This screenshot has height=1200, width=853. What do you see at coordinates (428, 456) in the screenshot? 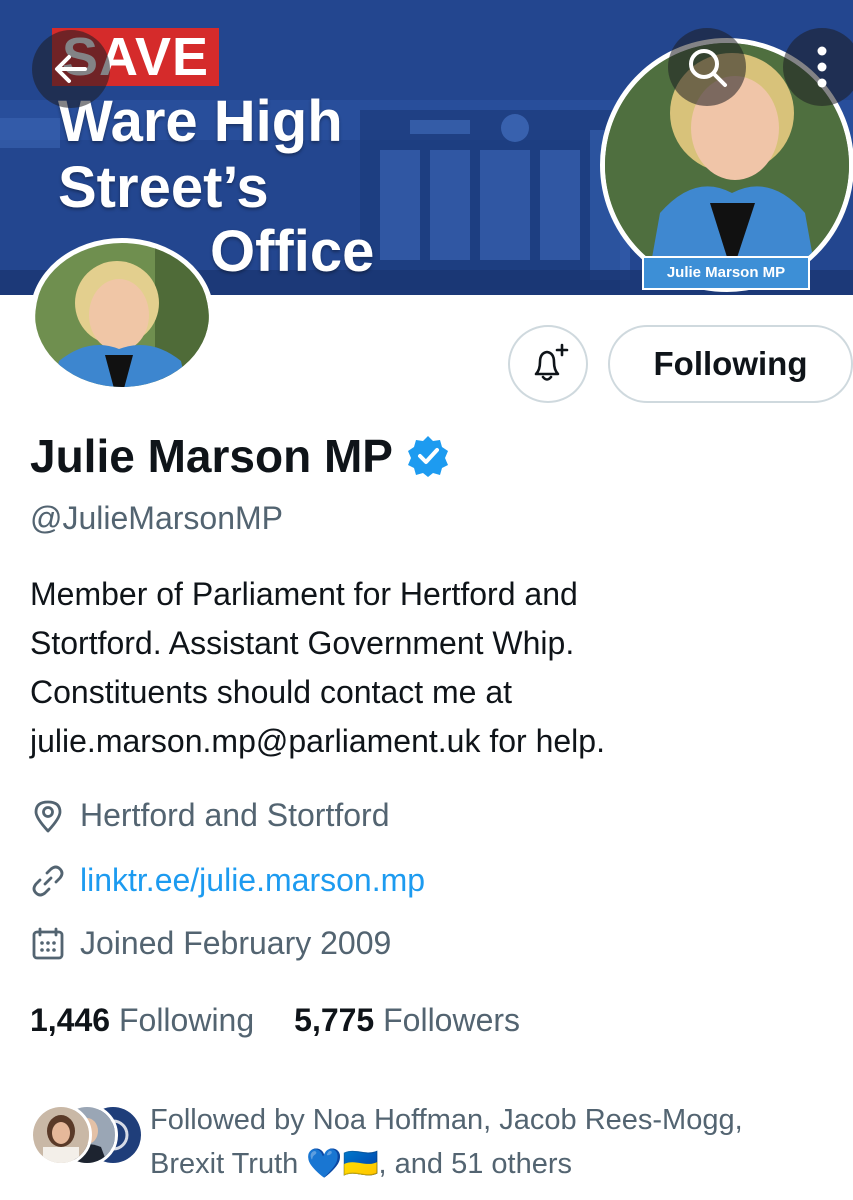
I see `verified-badge-icon` at bounding box center [428, 456].